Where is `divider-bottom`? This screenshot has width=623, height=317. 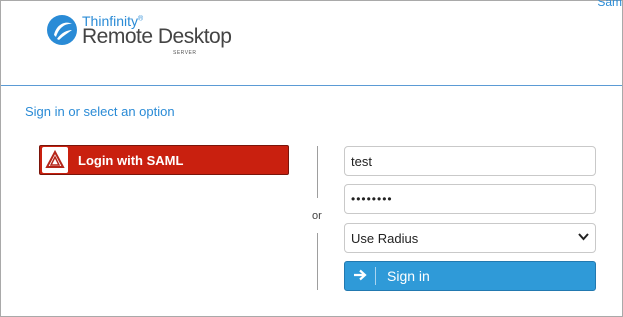 divider-bottom is located at coordinates (317, 261).